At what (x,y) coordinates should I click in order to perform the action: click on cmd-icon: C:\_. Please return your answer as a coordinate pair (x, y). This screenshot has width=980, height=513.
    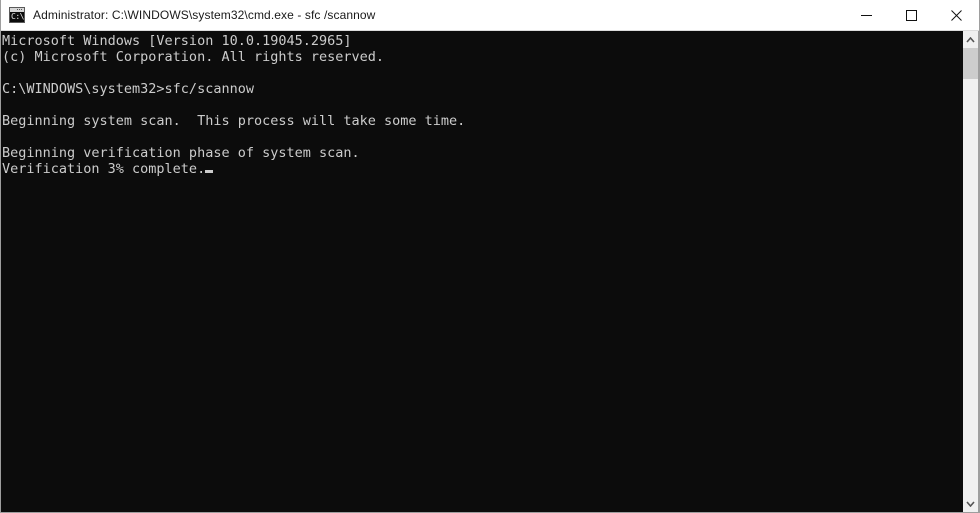
    Looking at the image, I should click on (17, 15).